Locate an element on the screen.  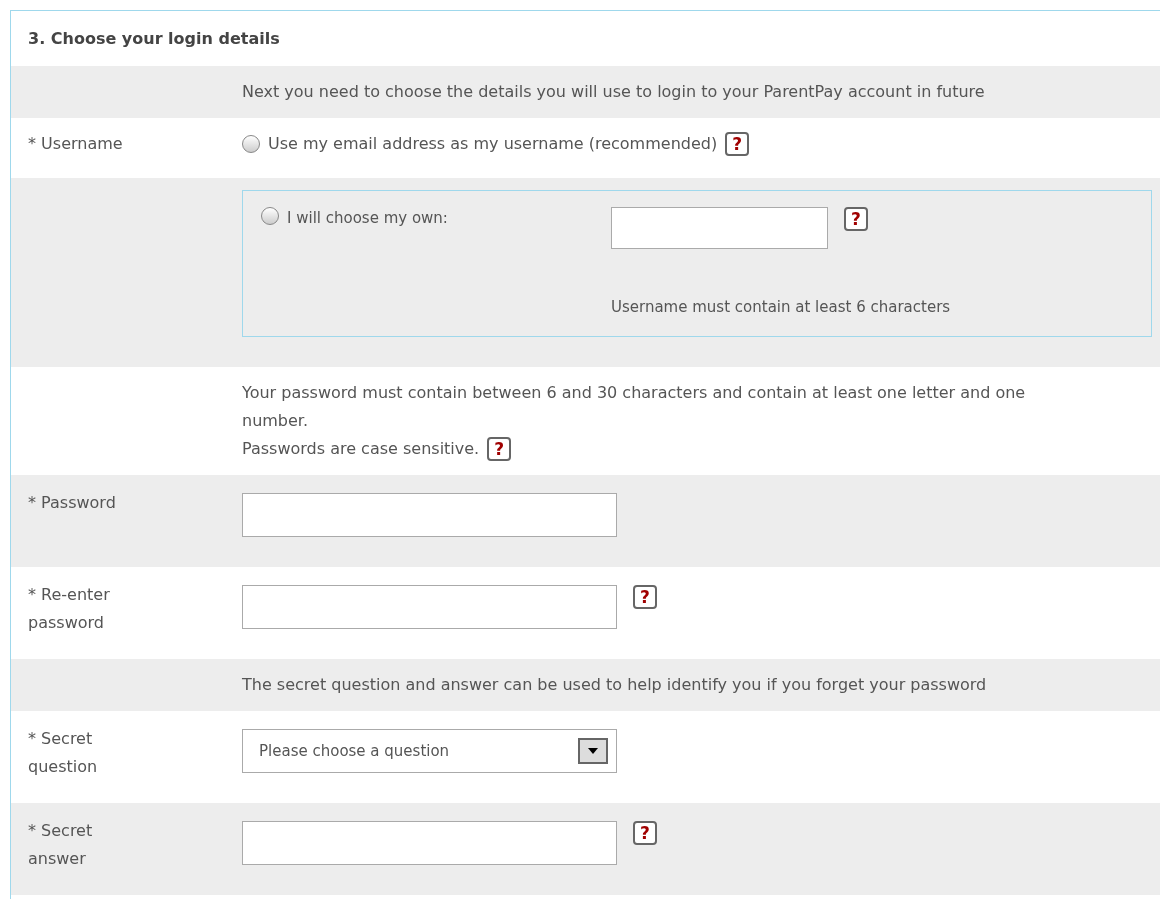
field-label: * Secret question is located at coordinates (63, 753).